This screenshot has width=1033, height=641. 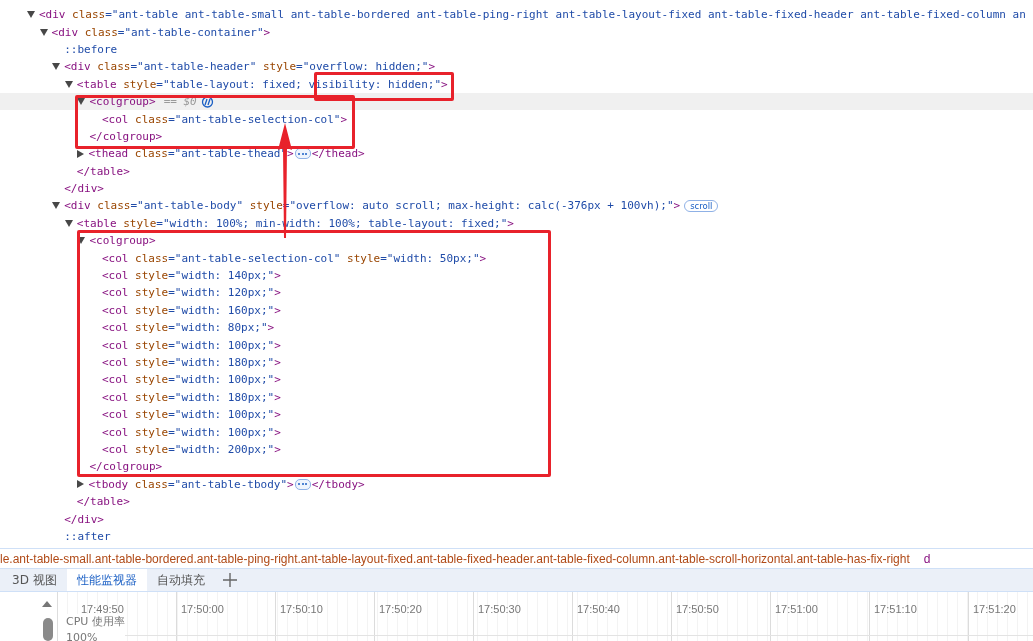 I want to click on breadcrumb-item: d, so click(x=927, y=558).